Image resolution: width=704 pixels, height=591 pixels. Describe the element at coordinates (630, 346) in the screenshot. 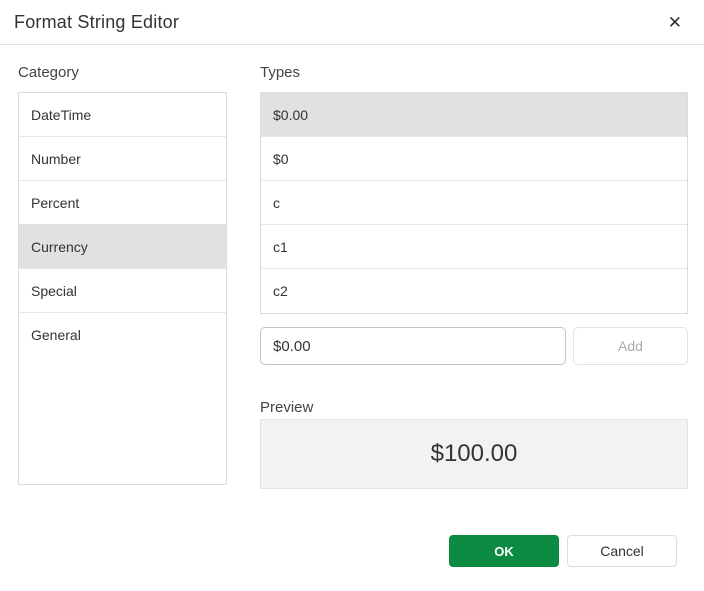

I see `add-button: Add` at that location.